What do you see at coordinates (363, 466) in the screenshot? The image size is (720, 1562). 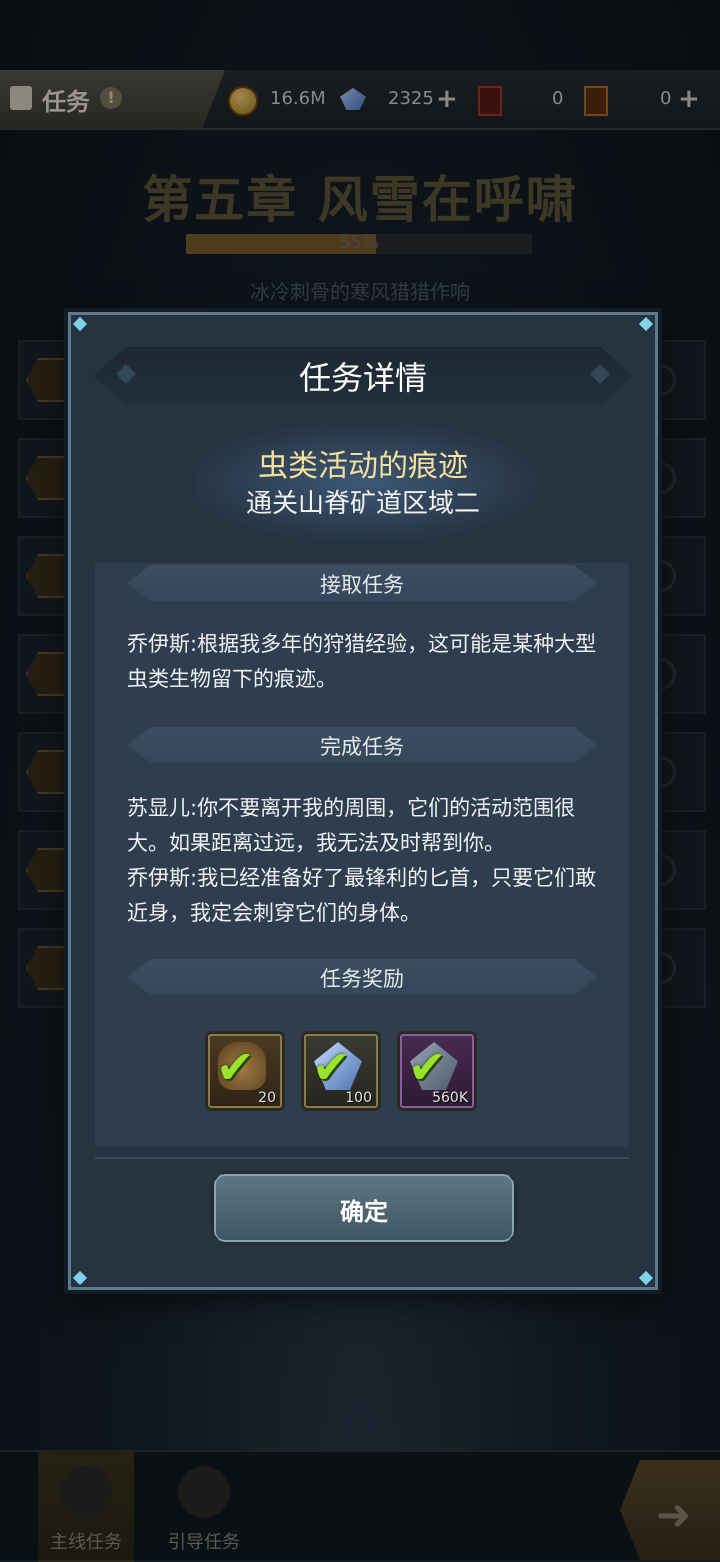 I see `quest-name: 虫类活动的痕迹` at bounding box center [363, 466].